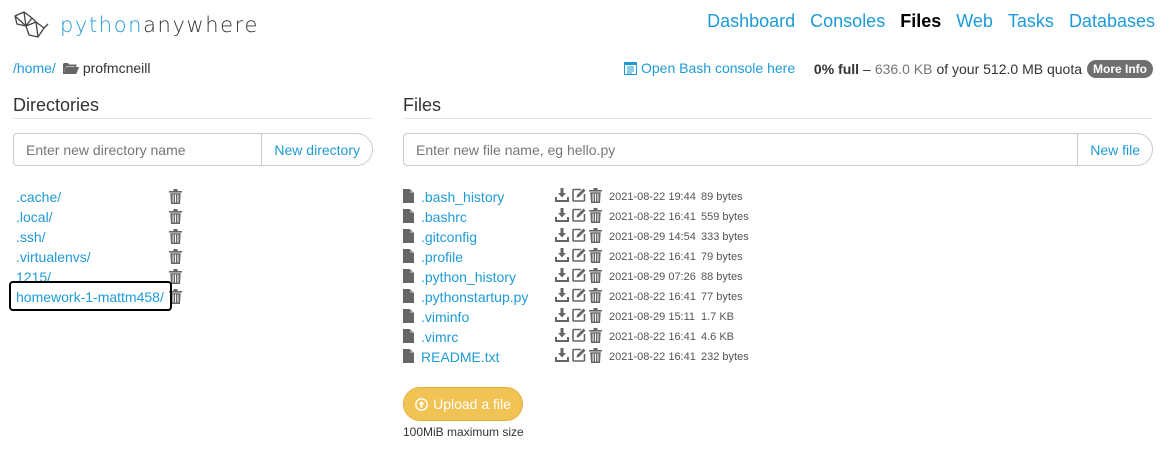  I want to click on file-link: .gitconfig, so click(449, 237).